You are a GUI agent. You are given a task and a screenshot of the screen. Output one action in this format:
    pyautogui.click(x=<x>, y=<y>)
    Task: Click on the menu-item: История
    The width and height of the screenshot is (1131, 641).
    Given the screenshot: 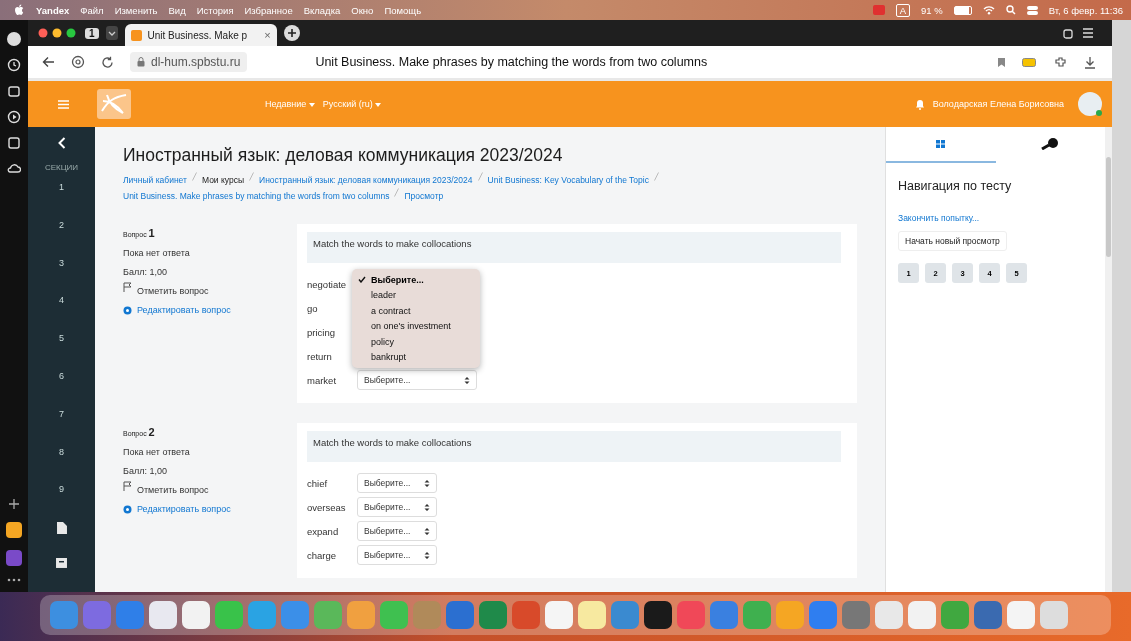 What is the action you would take?
    pyautogui.click(x=215, y=10)
    